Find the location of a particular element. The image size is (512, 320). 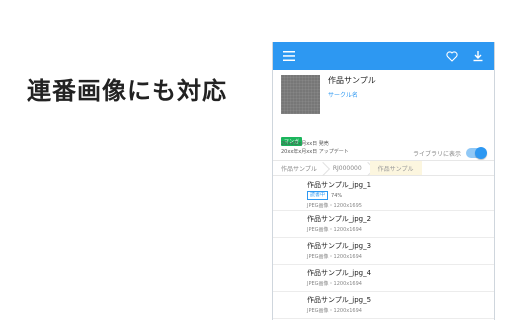

library-toggle-row: ライブラリに表示 is located at coordinates (449, 153).